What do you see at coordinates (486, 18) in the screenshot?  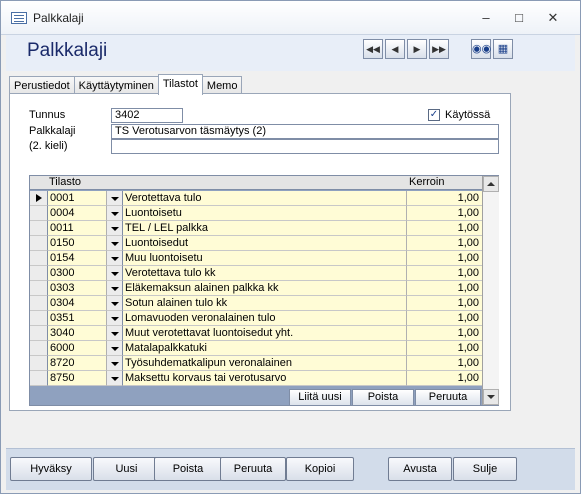 I see `minimize-icon: –` at bounding box center [486, 18].